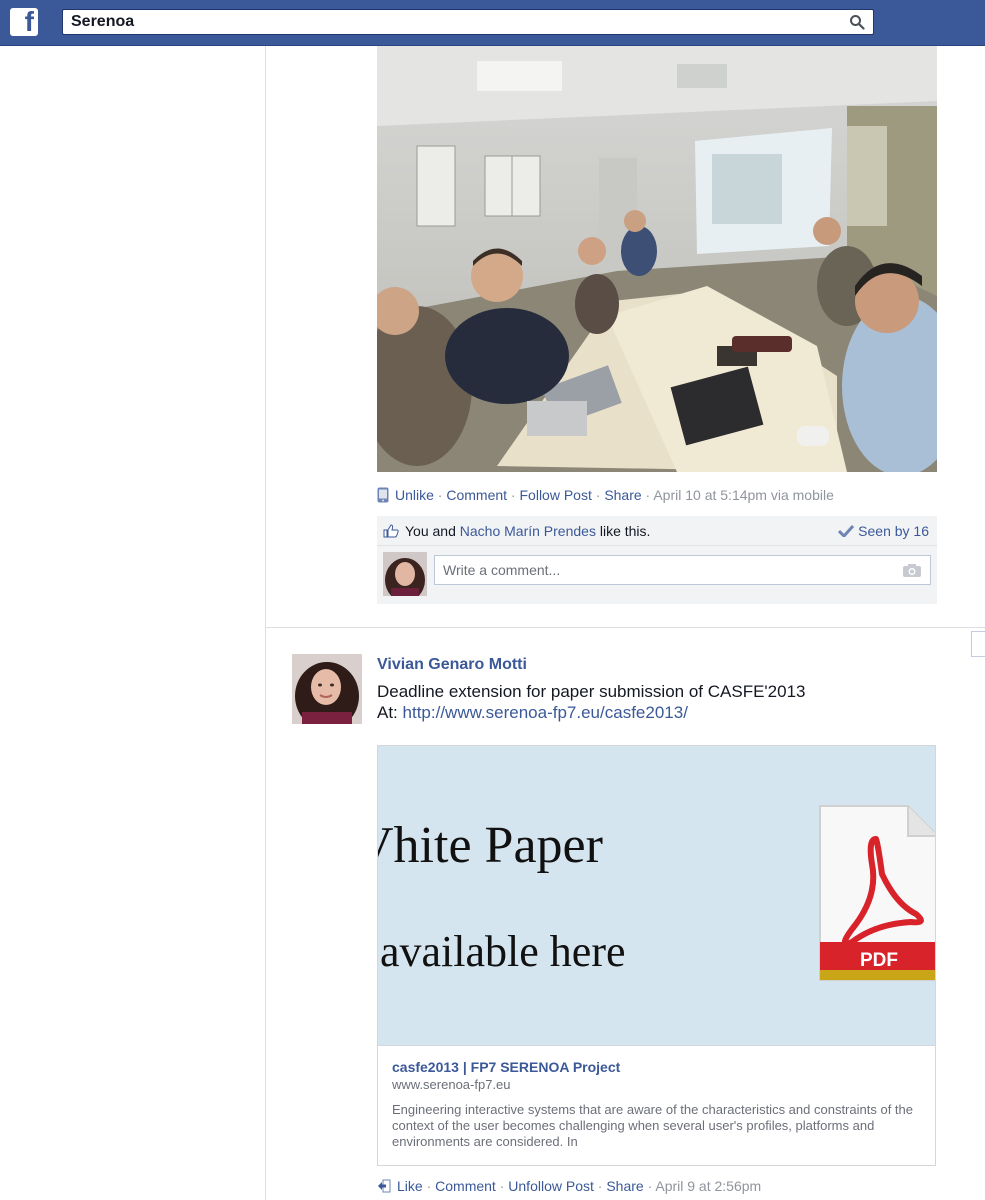 This screenshot has width=985, height=1200. I want to click on search-icon, so click(857, 22).